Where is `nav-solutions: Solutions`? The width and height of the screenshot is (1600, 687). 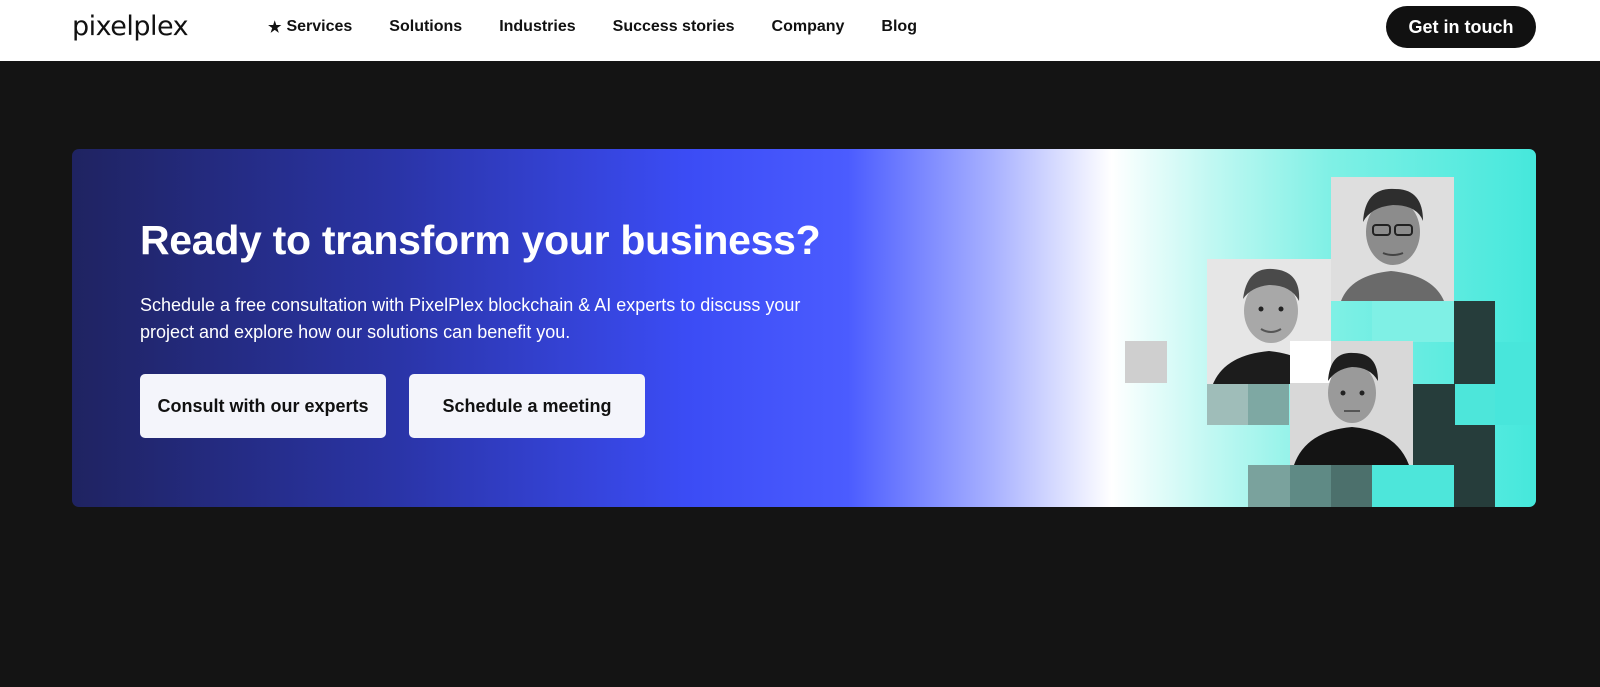
nav-solutions: Solutions is located at coordinates (425, 27).